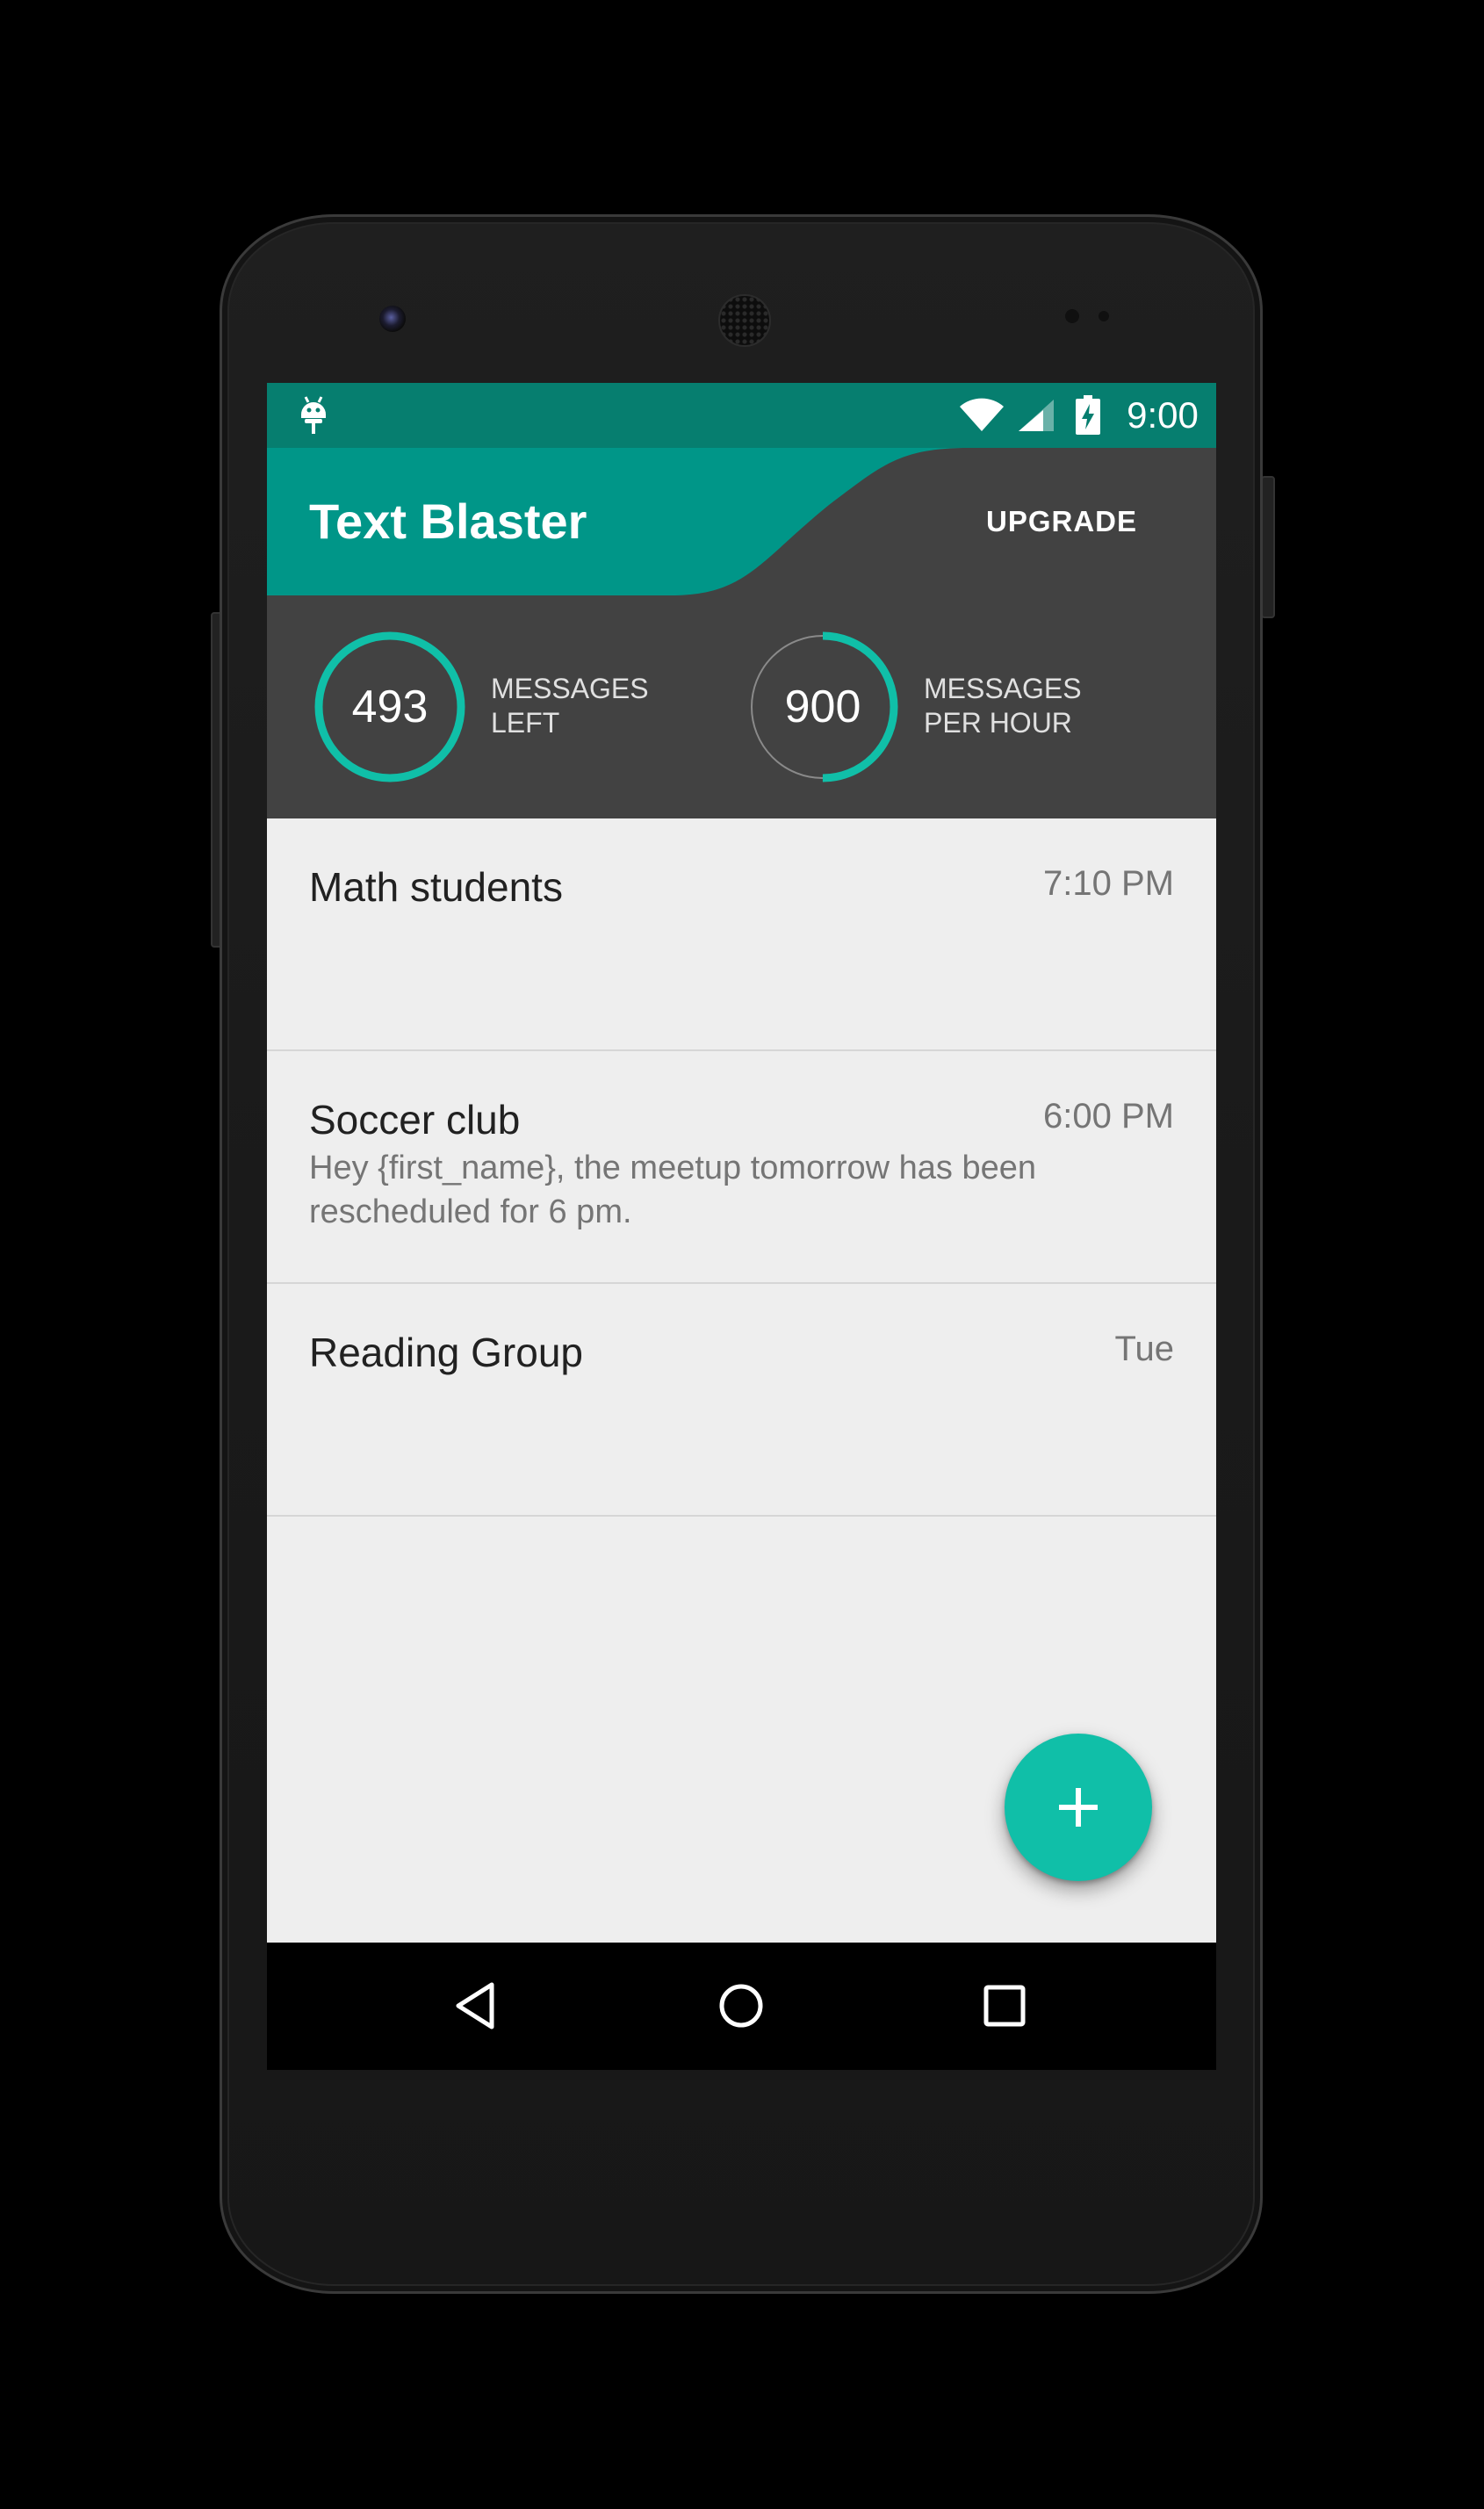 The image size is (1484, 2509). I want to click on wifi-icon, so click(982, 414).